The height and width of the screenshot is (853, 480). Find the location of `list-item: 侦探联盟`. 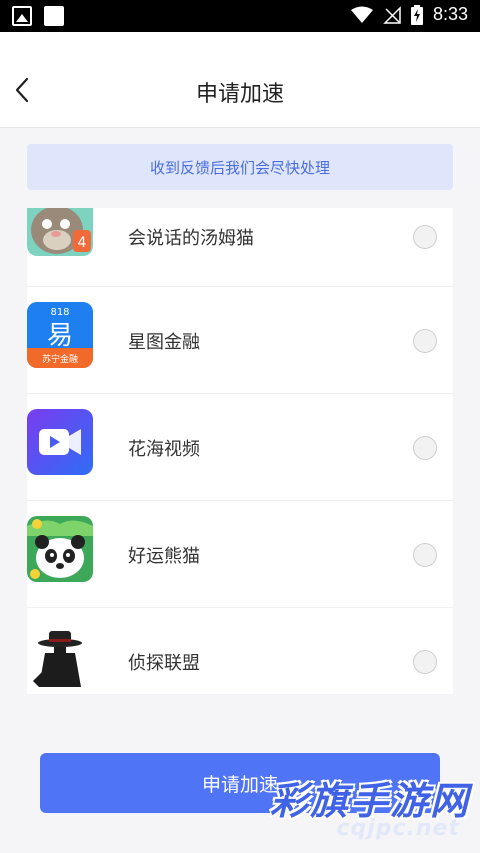

list-item: 侦探联盟 is located at coordinates (240, 651).